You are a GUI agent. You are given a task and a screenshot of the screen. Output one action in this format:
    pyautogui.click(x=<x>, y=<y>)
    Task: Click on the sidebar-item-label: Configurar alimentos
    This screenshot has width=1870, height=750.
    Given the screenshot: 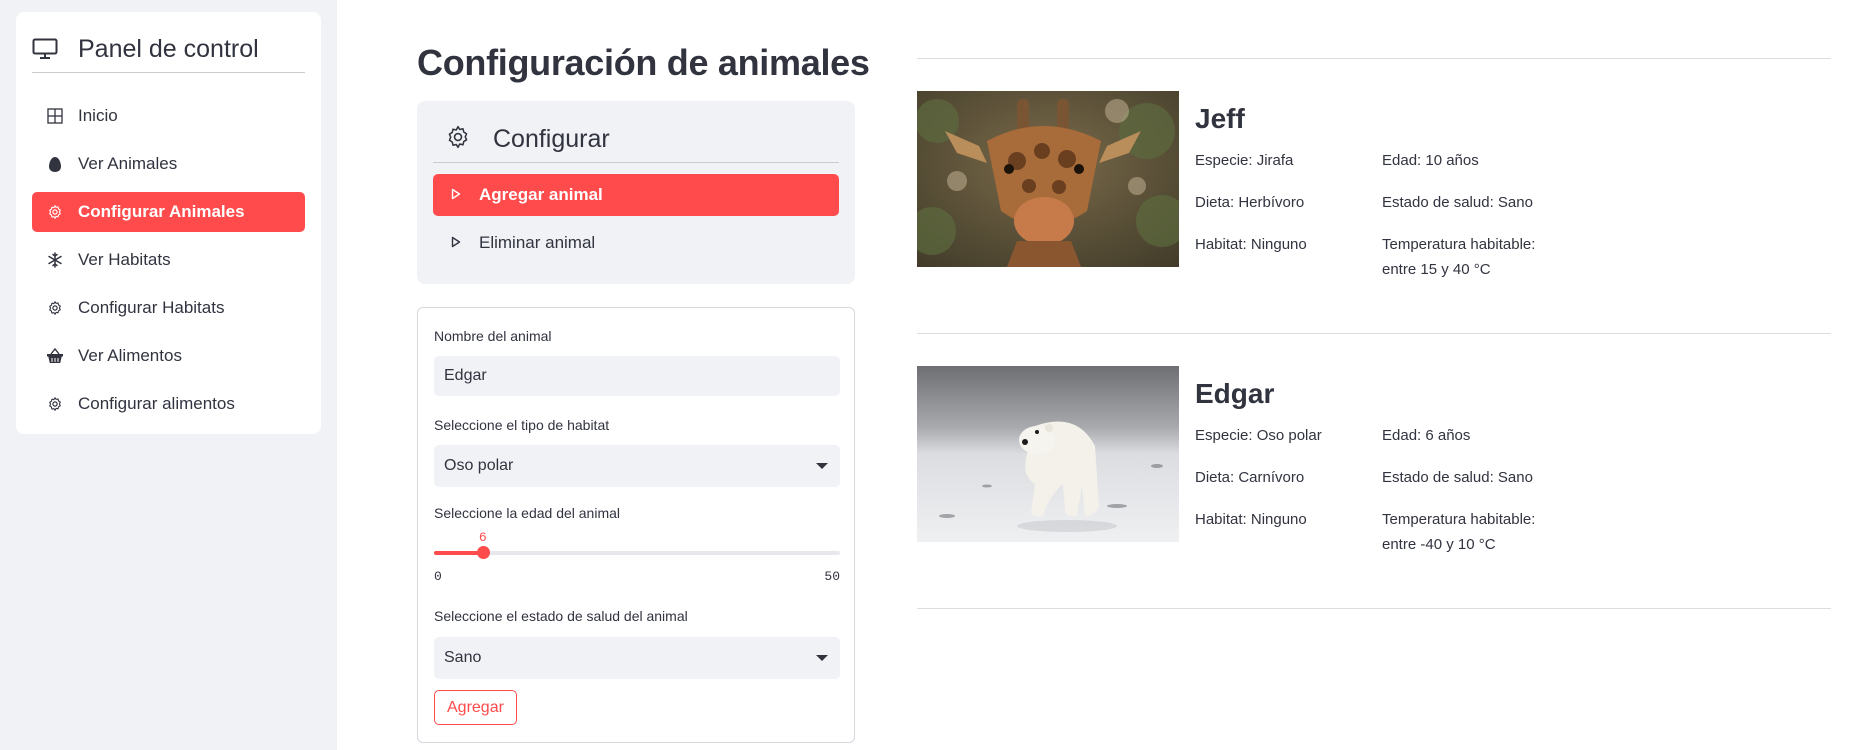 What is the action you would take?
    pyautogui.click(x=156, y=403)
    